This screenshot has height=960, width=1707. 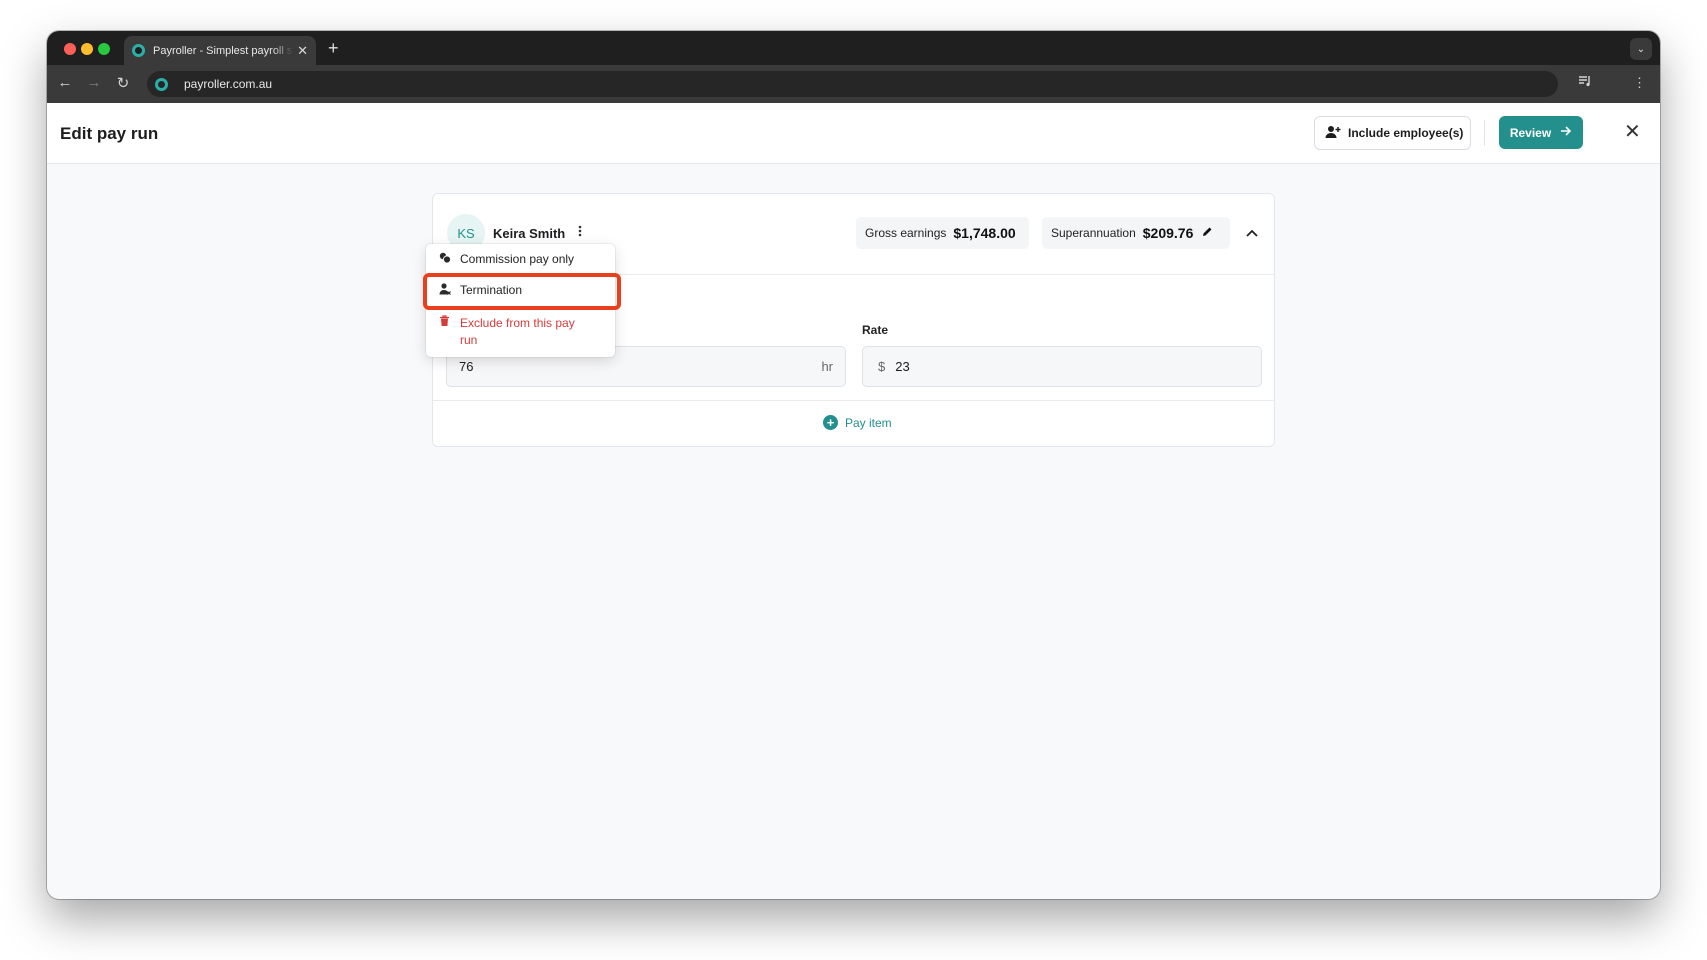 What do you see at coordinates (906, 233) in the screenshot?
I see `gross-earnings-label: Gross earnings` at bounding box center [906, 233].